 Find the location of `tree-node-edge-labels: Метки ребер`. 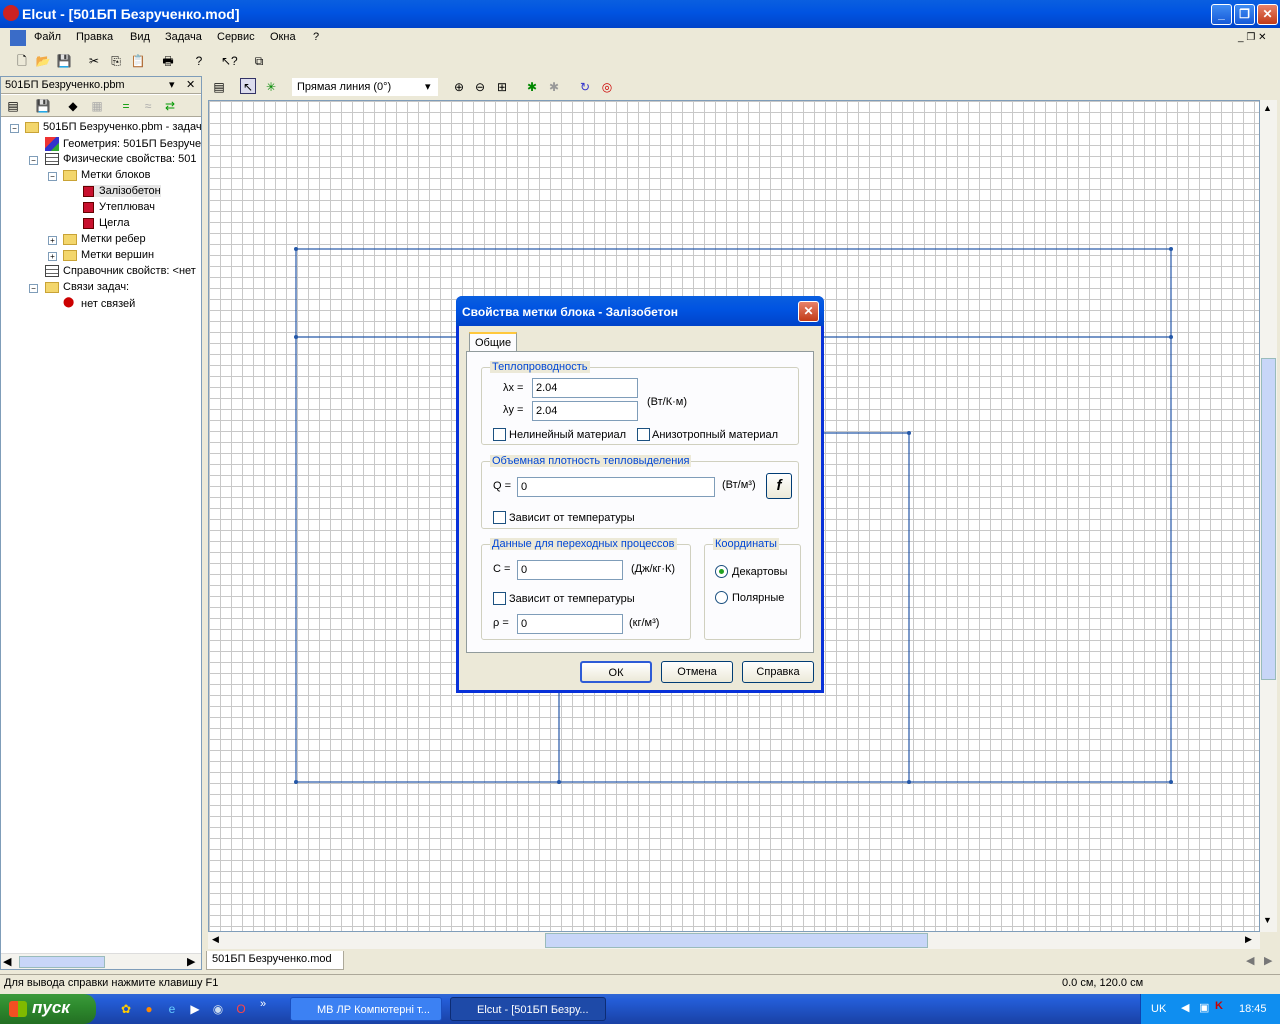

tree-node-edge-labels: Метки ребер is located at coordinates (104, 239).